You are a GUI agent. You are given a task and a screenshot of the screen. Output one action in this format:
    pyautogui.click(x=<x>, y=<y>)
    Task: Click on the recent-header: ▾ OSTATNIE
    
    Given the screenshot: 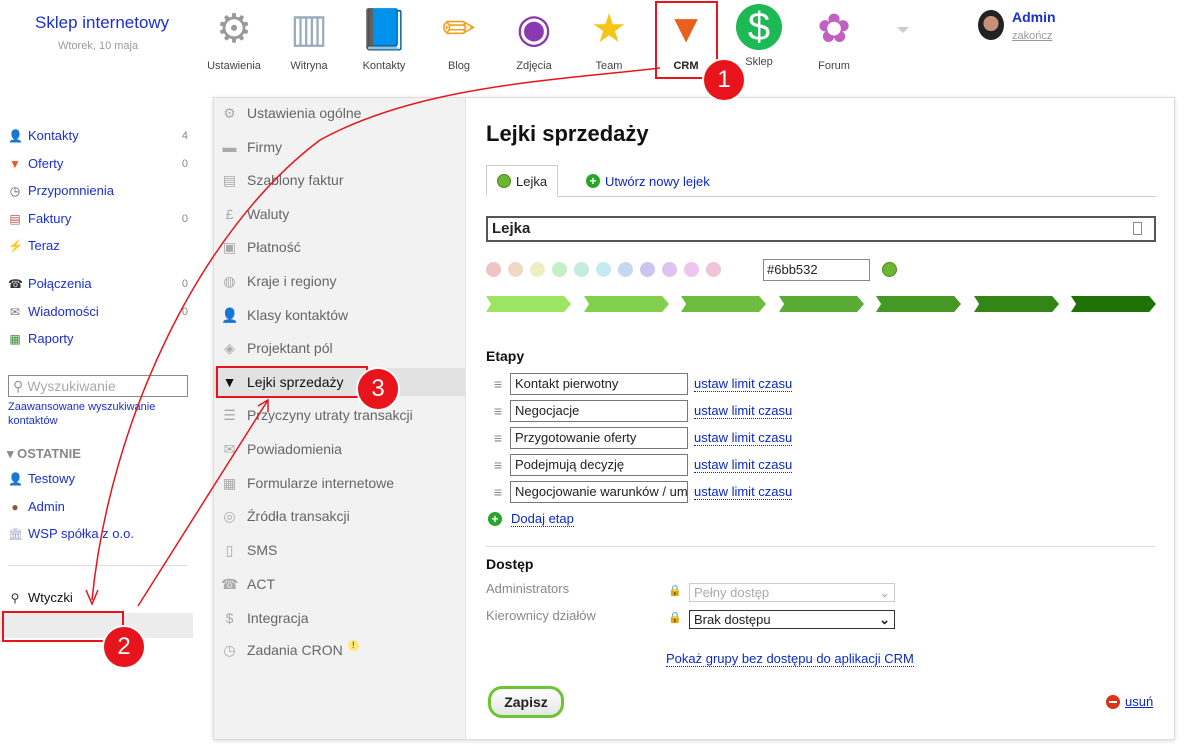 What is the action you would take?
    pyautogui.click(x=44, y=454)
    